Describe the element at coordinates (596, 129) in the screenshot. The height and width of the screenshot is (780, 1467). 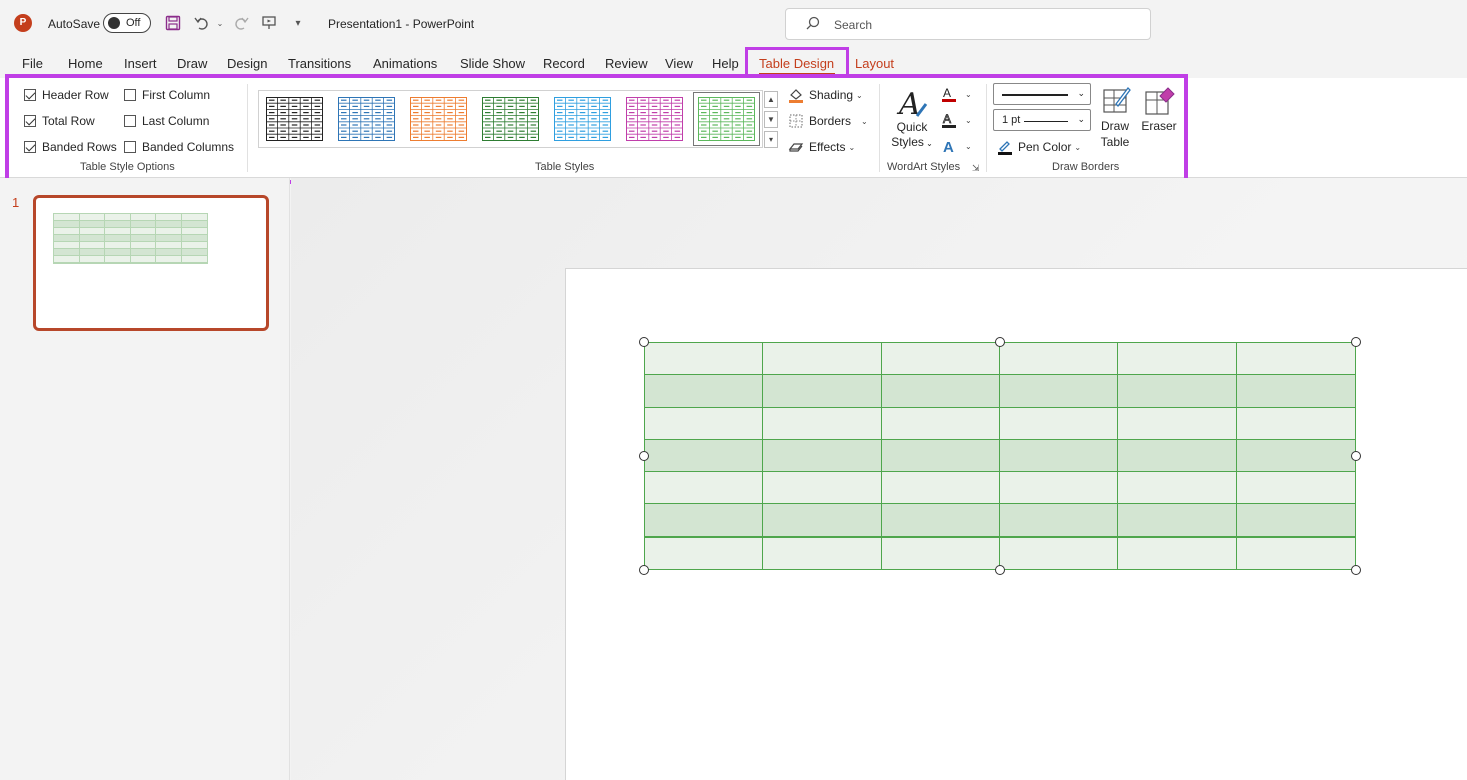
I see `ribbon-highlight` at that location.